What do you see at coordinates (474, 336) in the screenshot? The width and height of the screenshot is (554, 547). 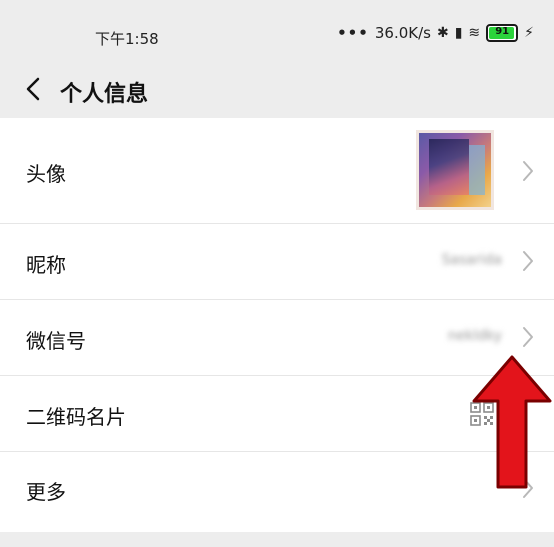 I see `wechat-id-value: nekldky` at bounding box center [474, 336].